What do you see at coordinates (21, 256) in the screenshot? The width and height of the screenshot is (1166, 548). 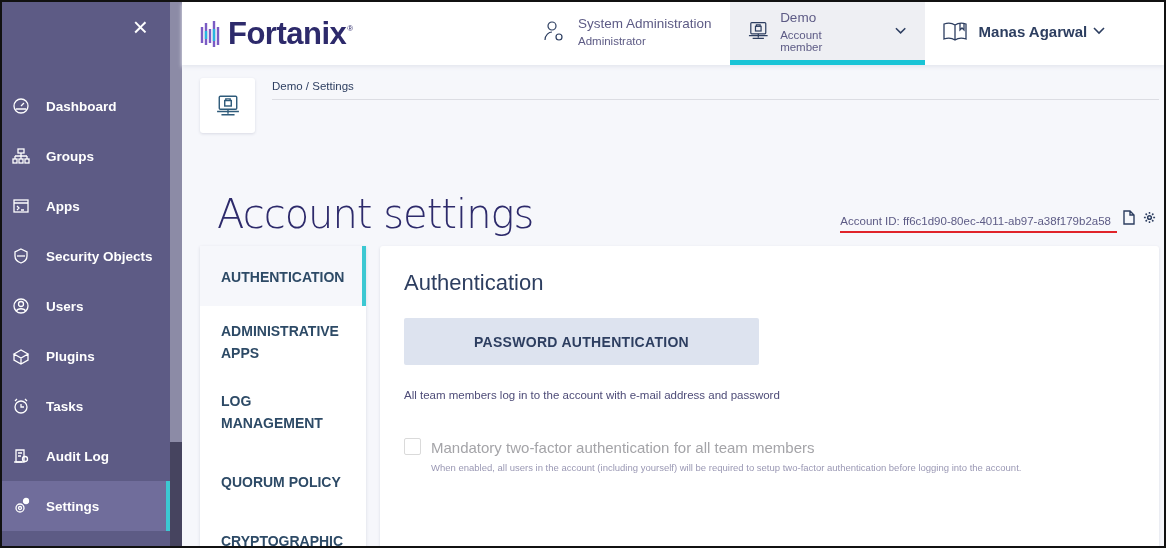 I see `shield-icon` at bounding box center [21, 256].